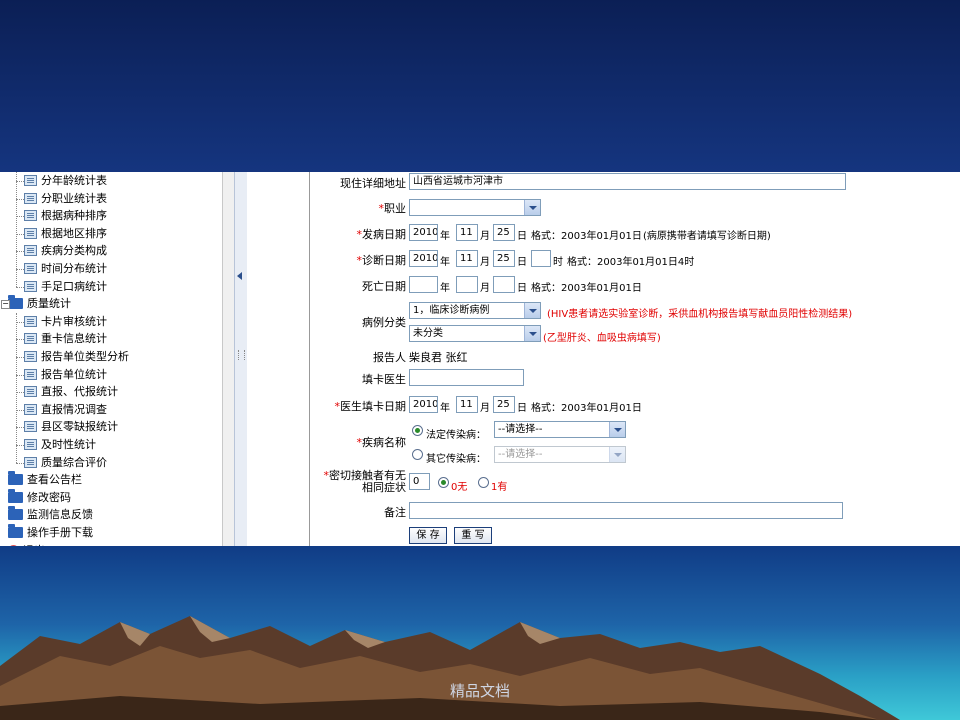  I want to click on fill-day-input: 25, so click(504, 404).